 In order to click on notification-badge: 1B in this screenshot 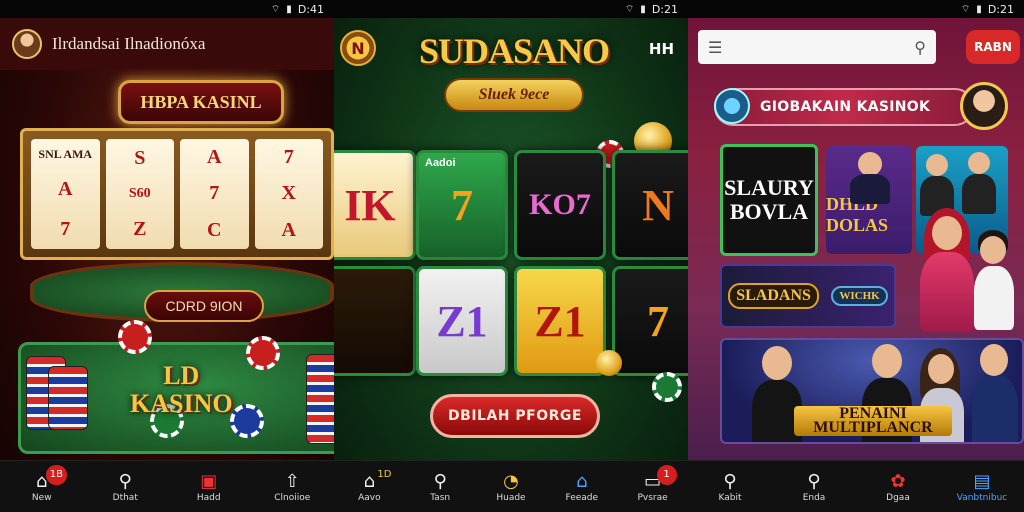, I will do `click(56, 474)`.